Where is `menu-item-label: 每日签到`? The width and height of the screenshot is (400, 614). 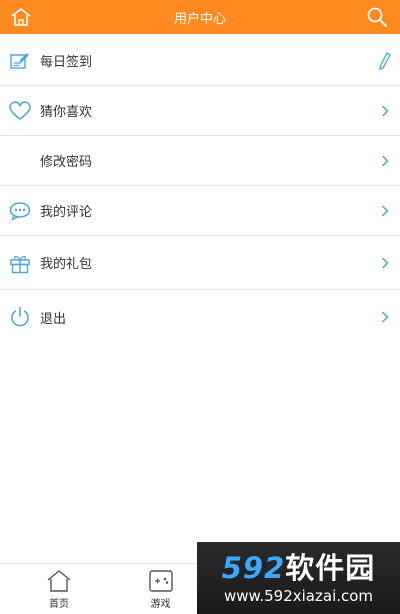
menu-item-label: 每日签到 is located at coordinates (66, 62).